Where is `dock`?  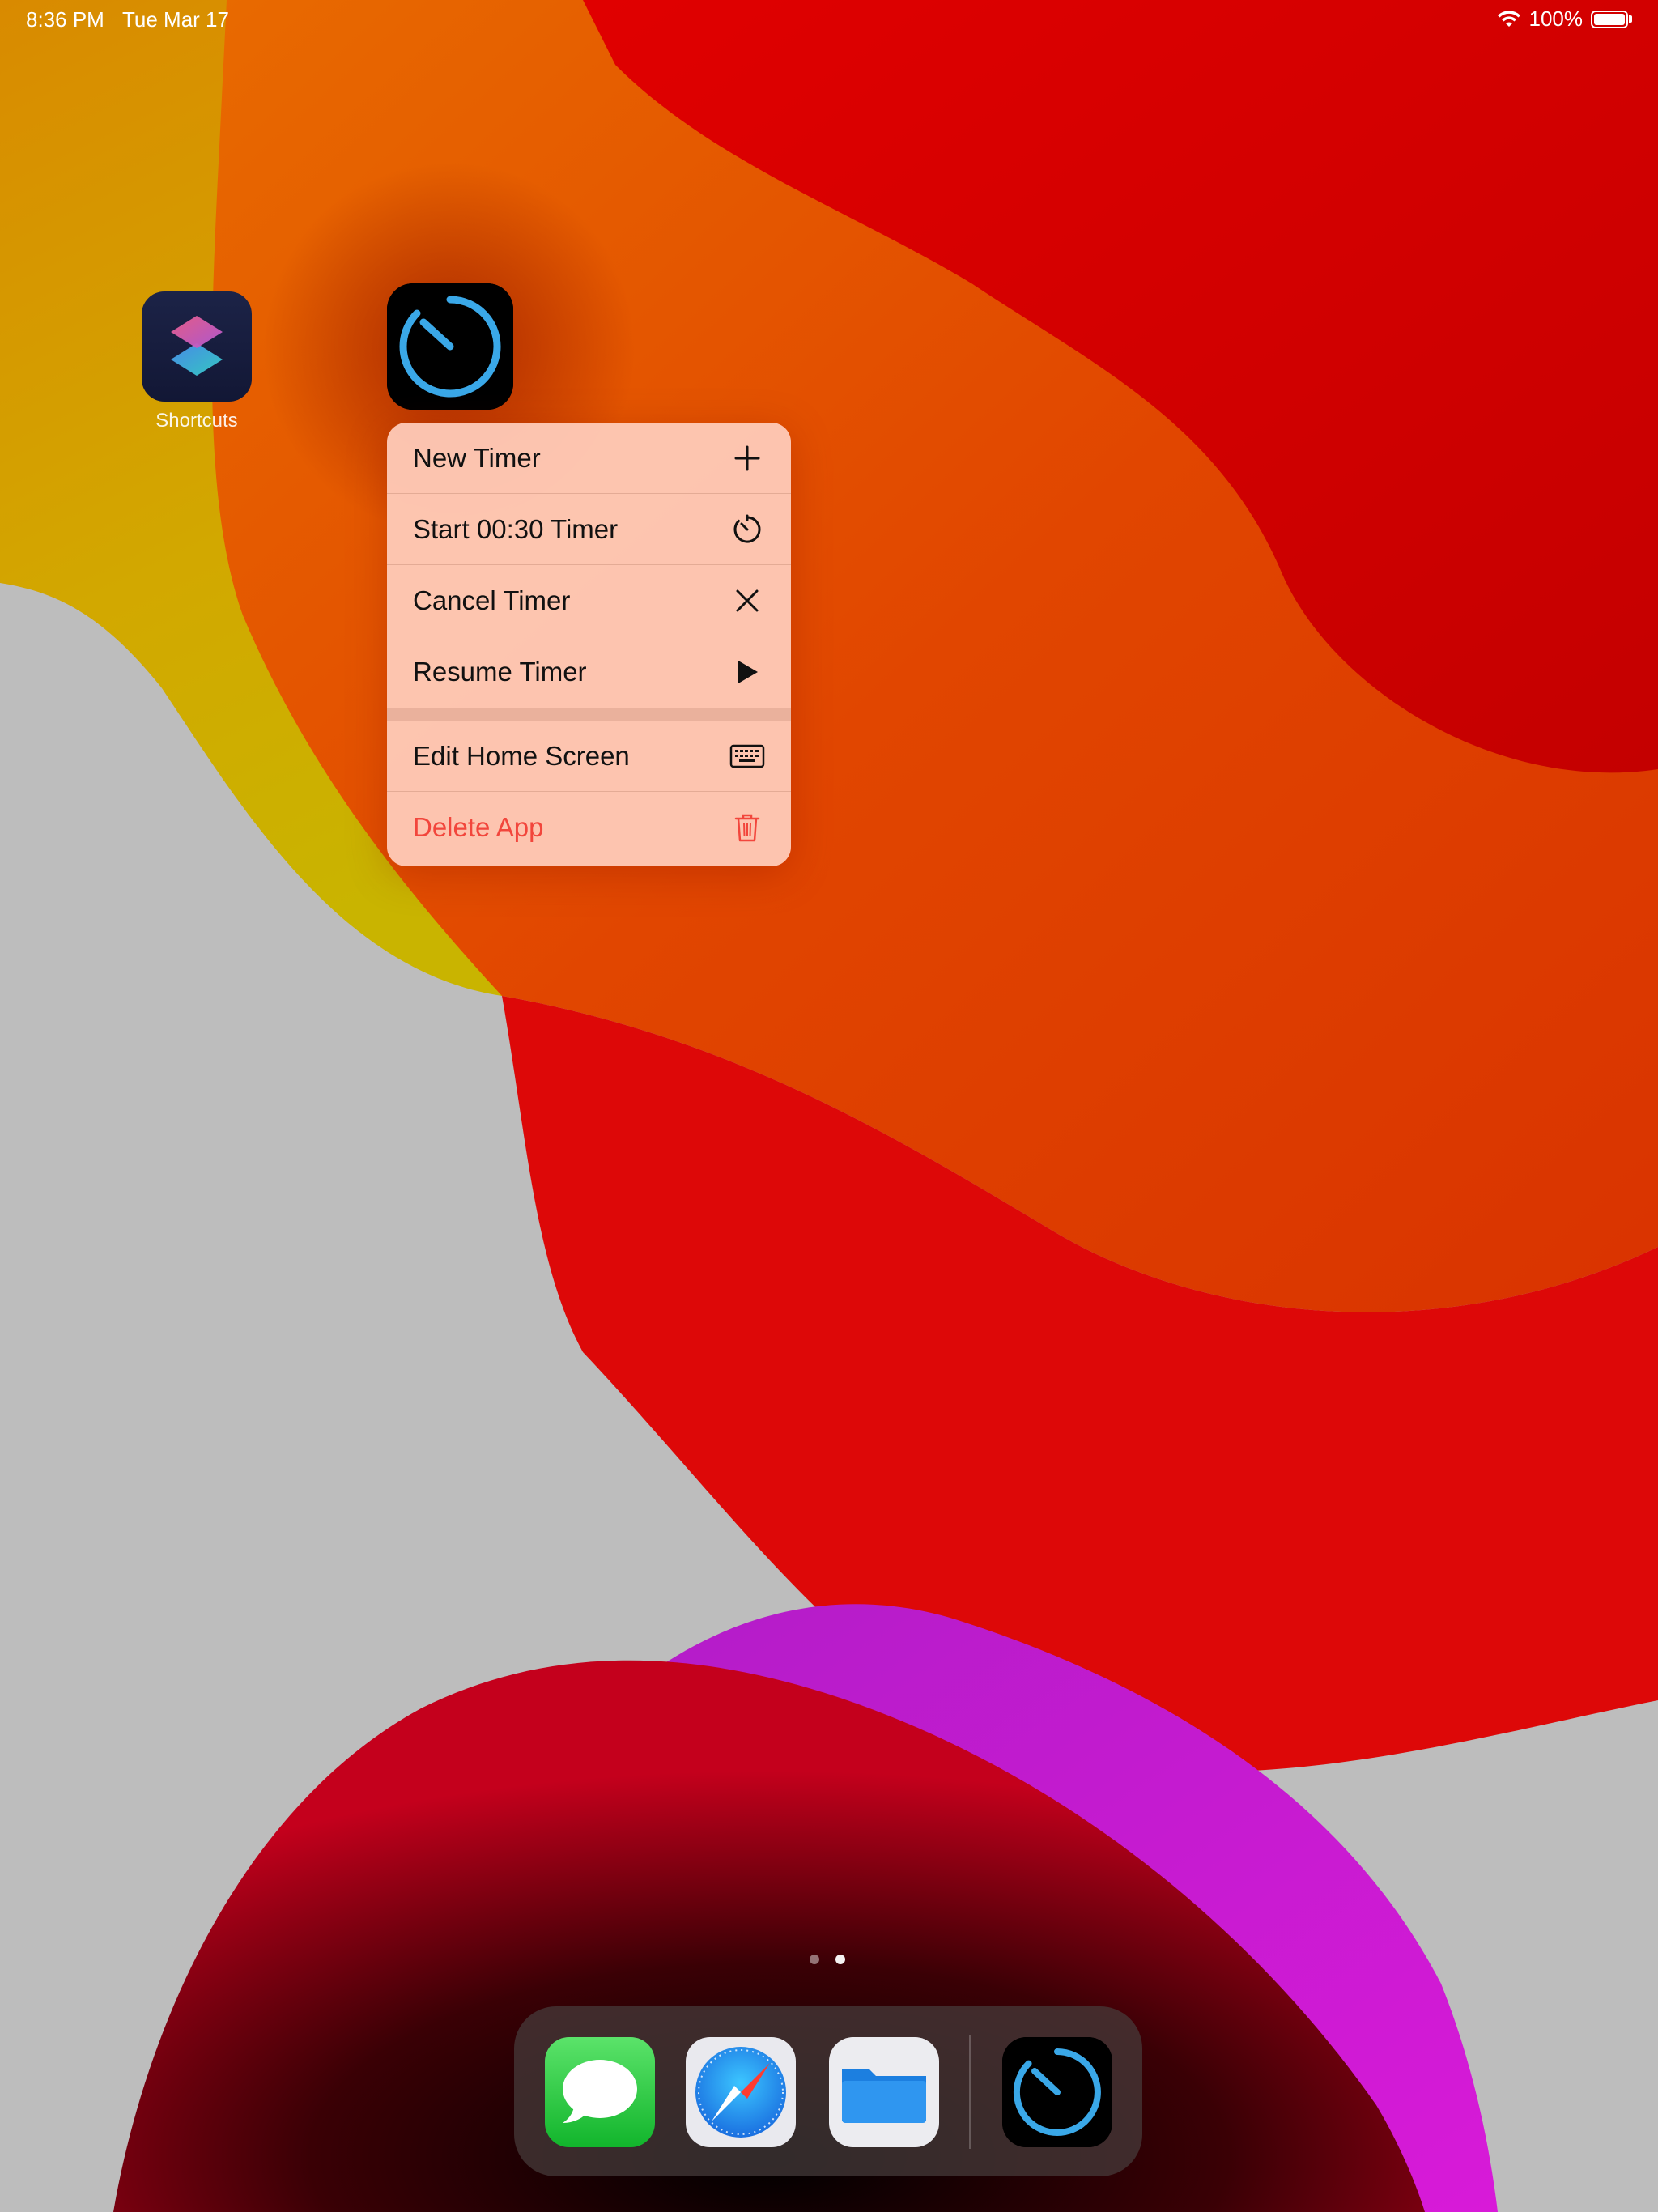
dock is located at coordinates (828, 2091).